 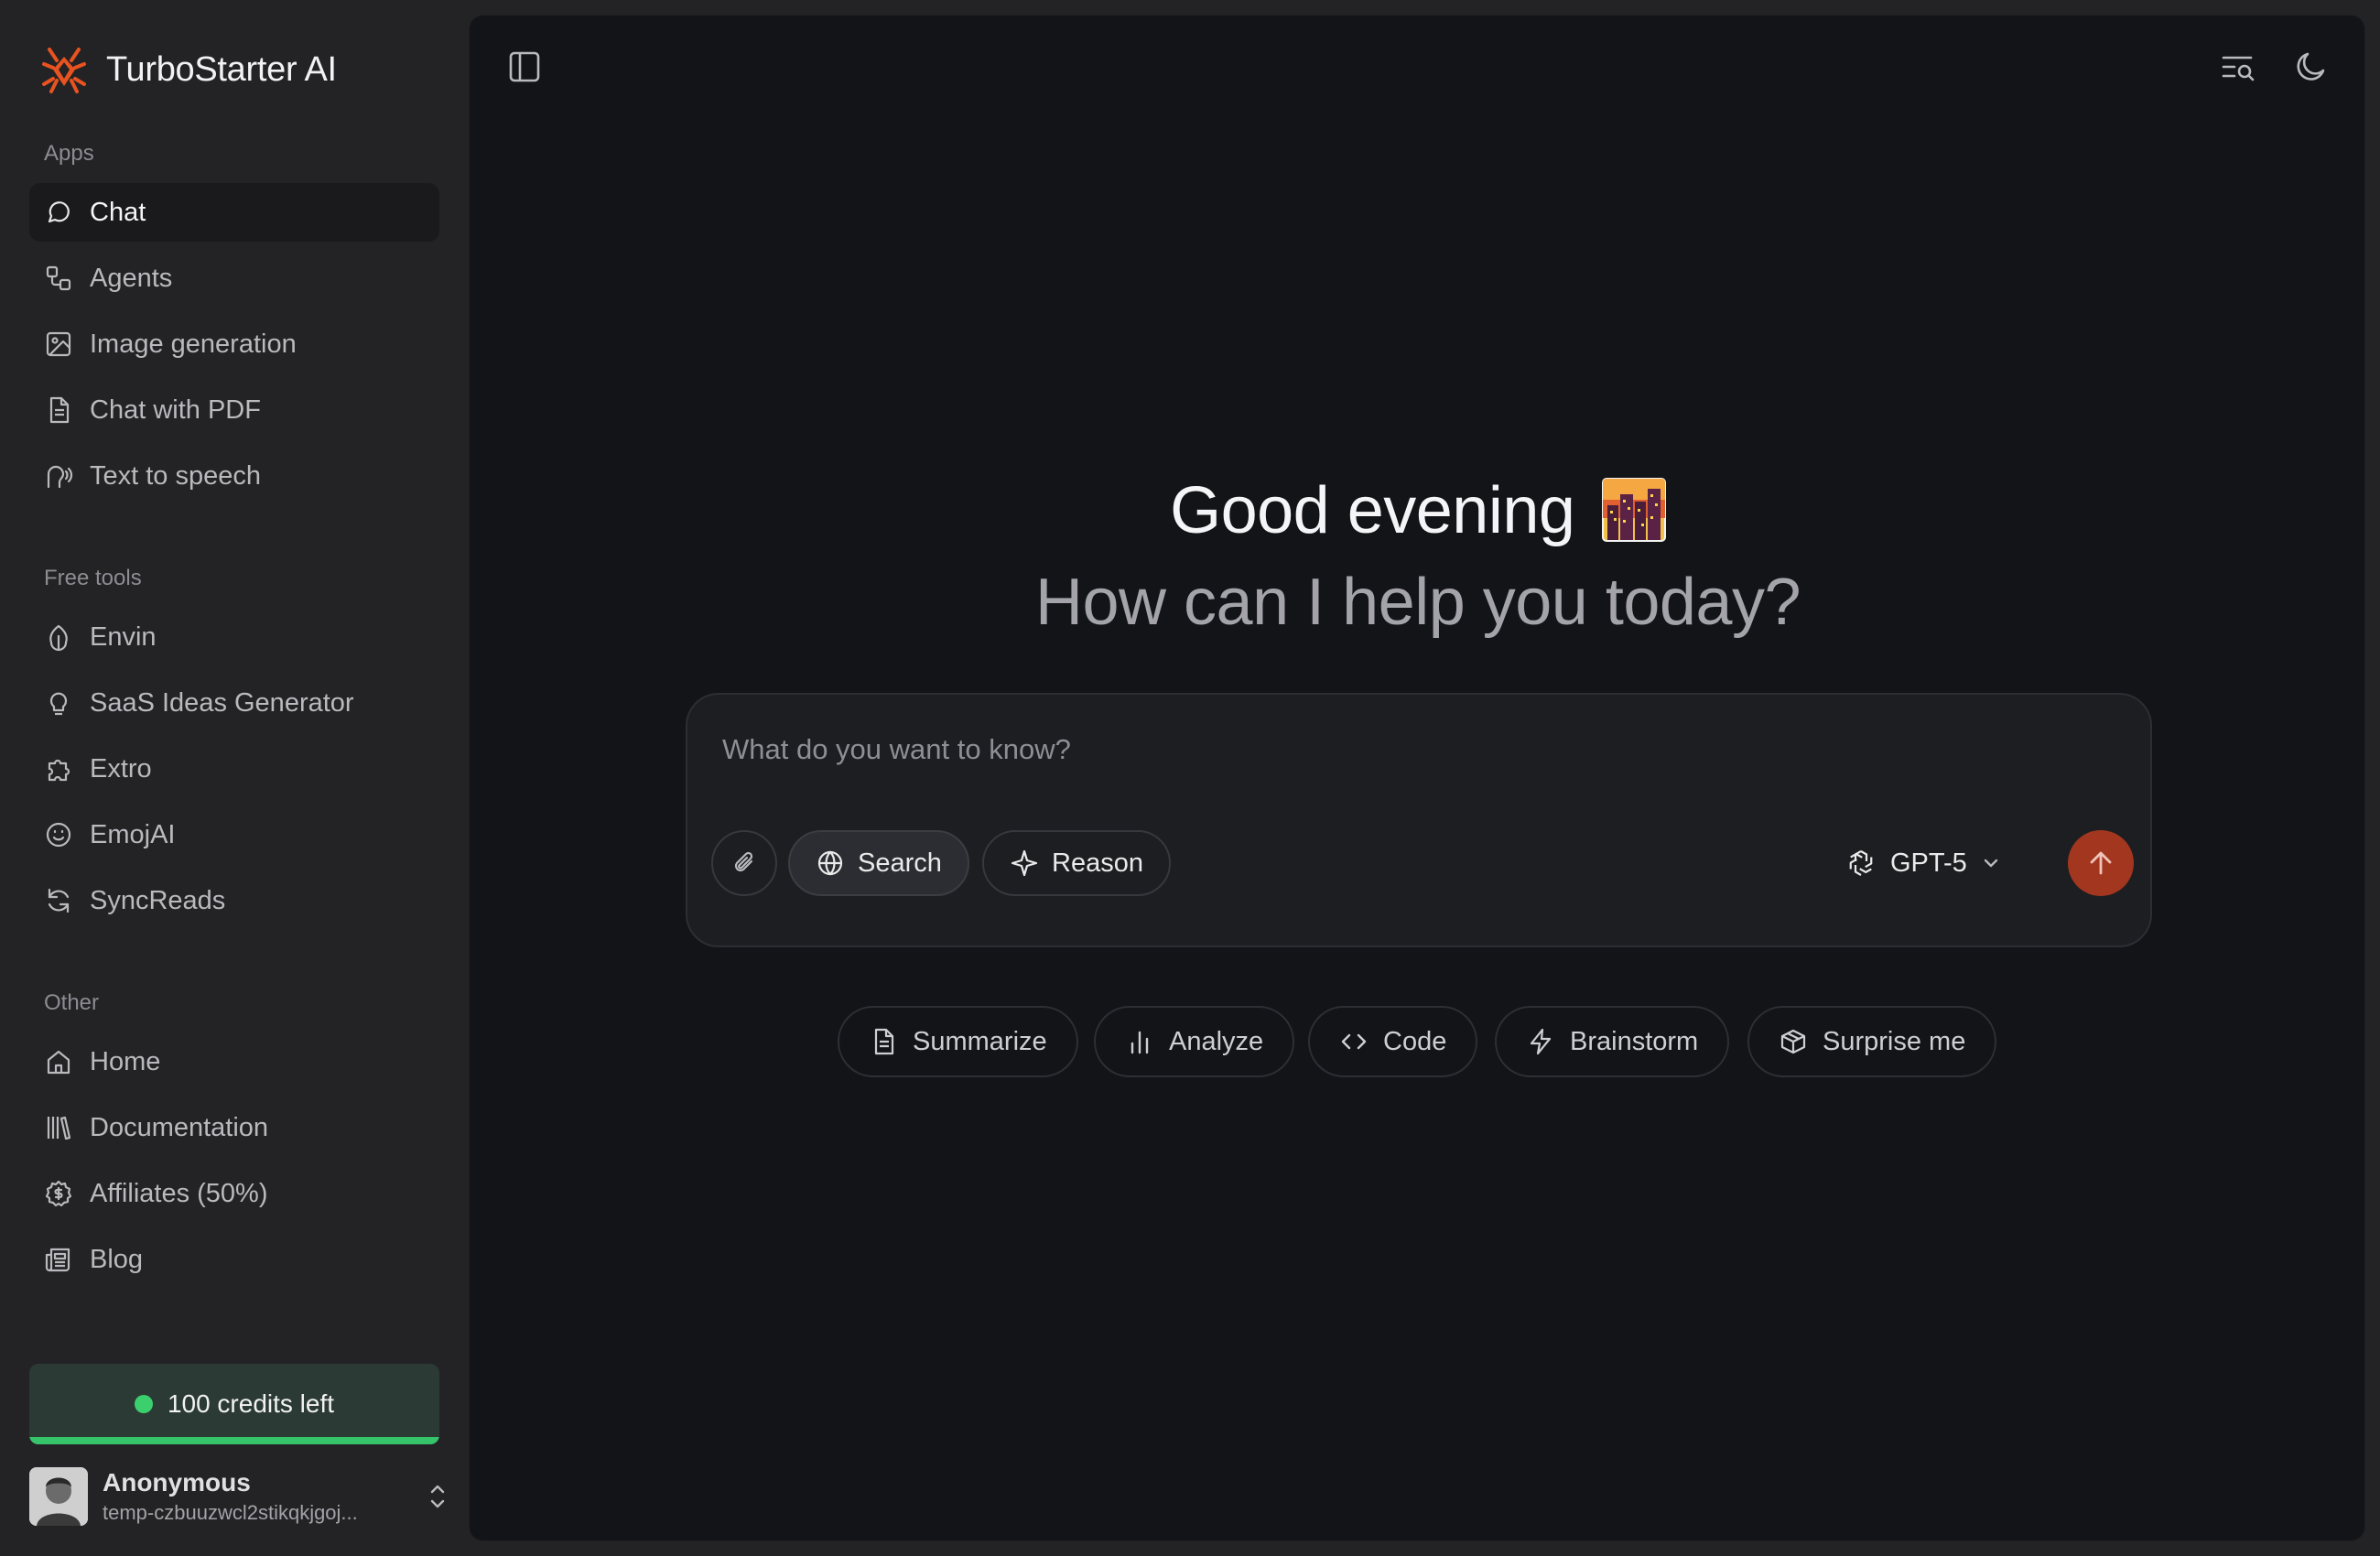 What do you see at coordinates (1415, 1041) in the screenshot?
I see `suggestion-label: Code` at bounding box center [1415, 1041].